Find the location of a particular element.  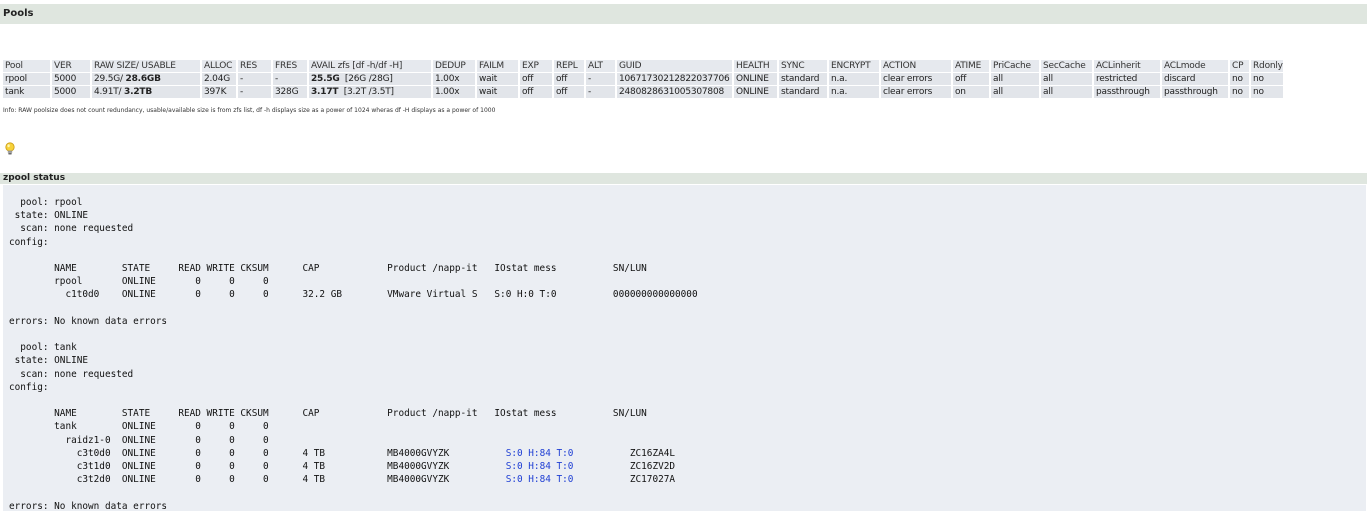

col-header-rdonly: Rdonly is located at coordinates (1267, 66).